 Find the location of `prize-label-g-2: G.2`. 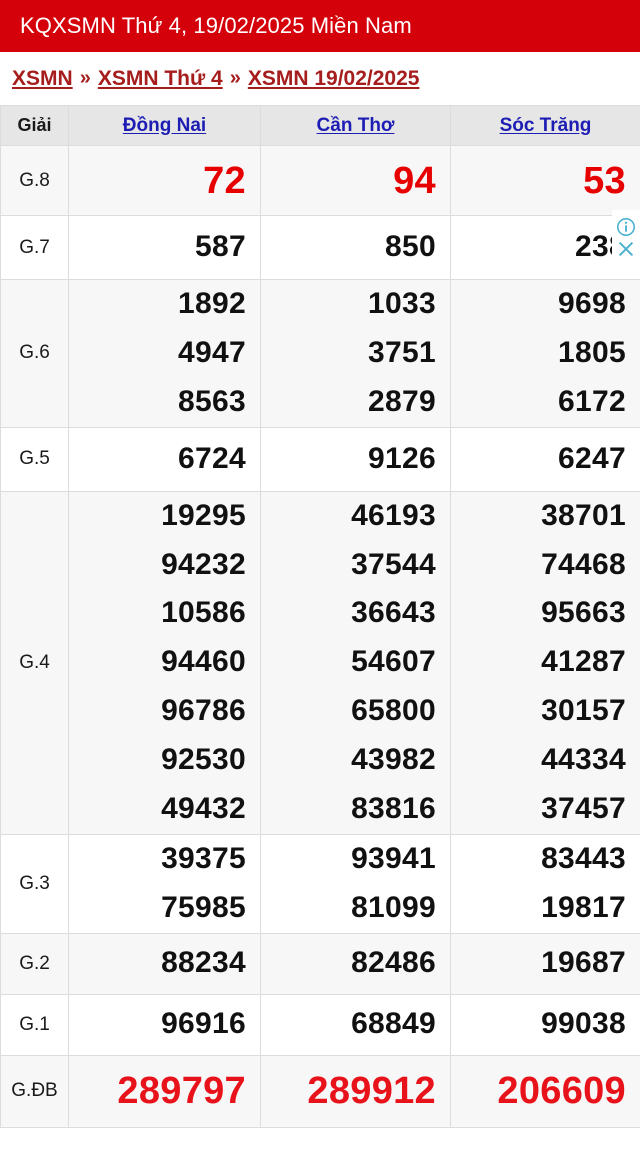

prize-label-g-2: G.2 is located at coordinates (34, 963).